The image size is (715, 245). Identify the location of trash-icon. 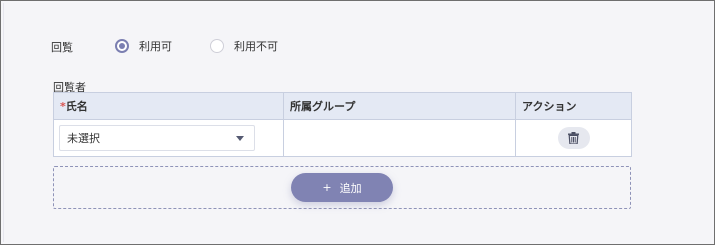
(573, 138).